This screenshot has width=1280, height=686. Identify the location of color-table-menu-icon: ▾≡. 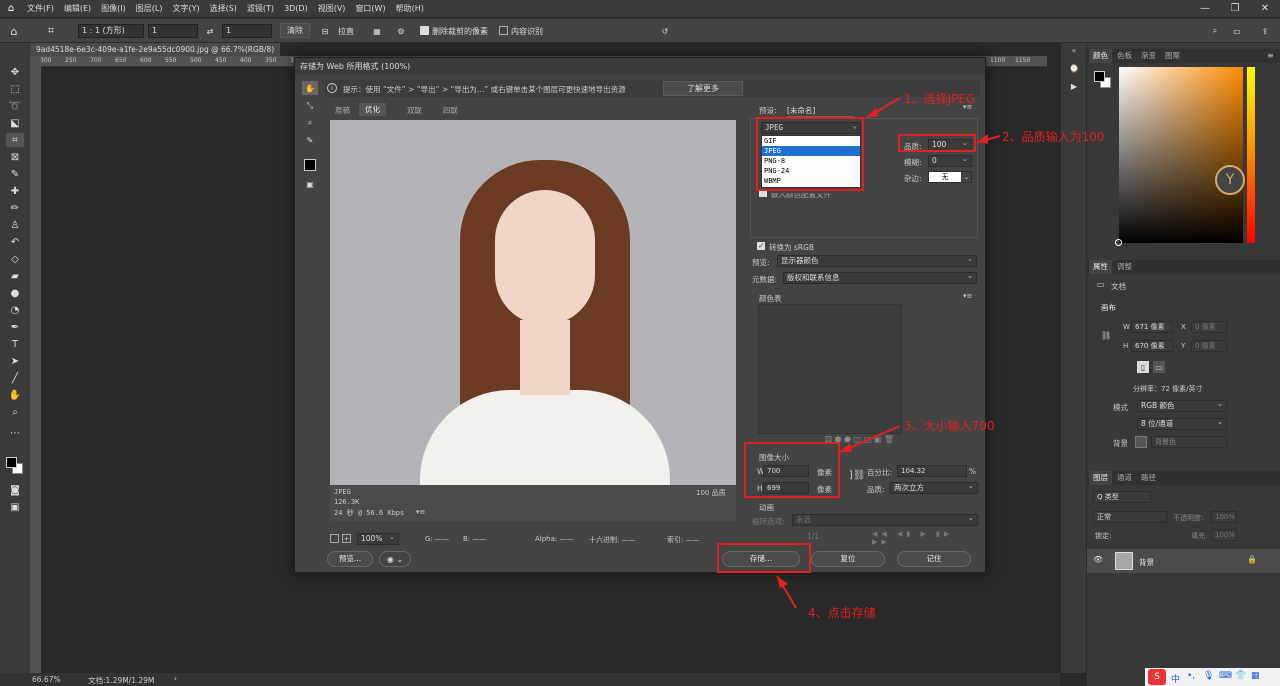
(967, 296).